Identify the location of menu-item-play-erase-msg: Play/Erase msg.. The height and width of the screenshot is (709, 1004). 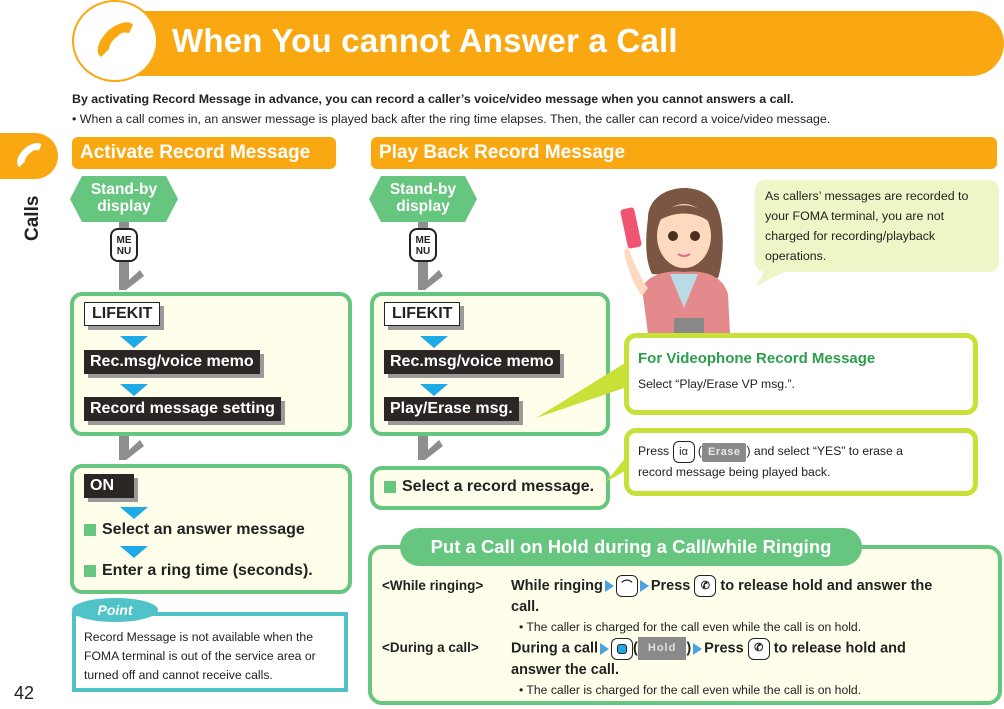
(451, 409).